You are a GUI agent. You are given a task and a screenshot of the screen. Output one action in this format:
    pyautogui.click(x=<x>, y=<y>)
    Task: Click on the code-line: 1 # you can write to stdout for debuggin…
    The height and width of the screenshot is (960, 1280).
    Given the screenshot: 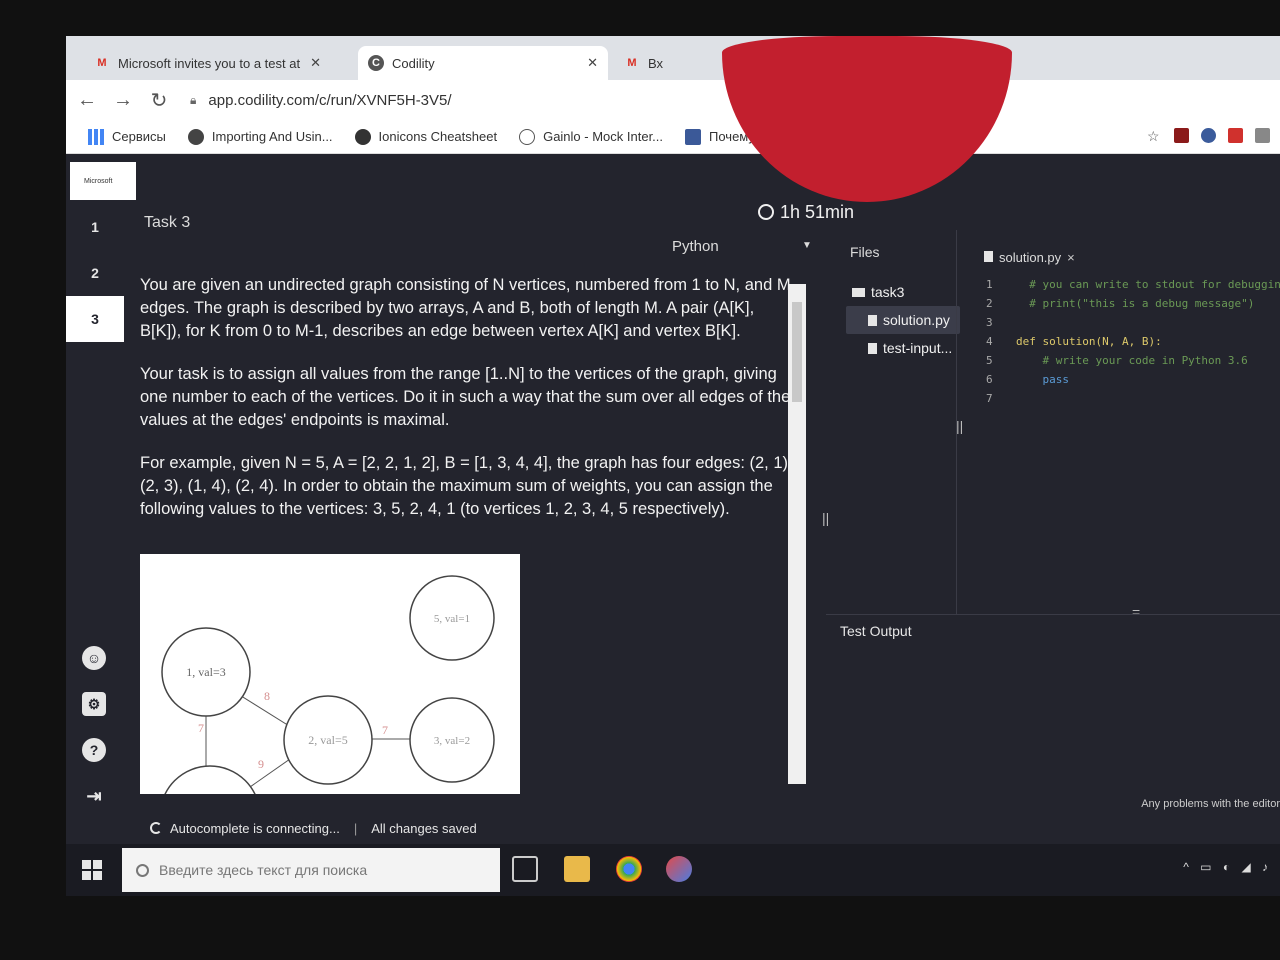 What is the action you would take?
    pyautogui.click(x=1133, y=287)
    